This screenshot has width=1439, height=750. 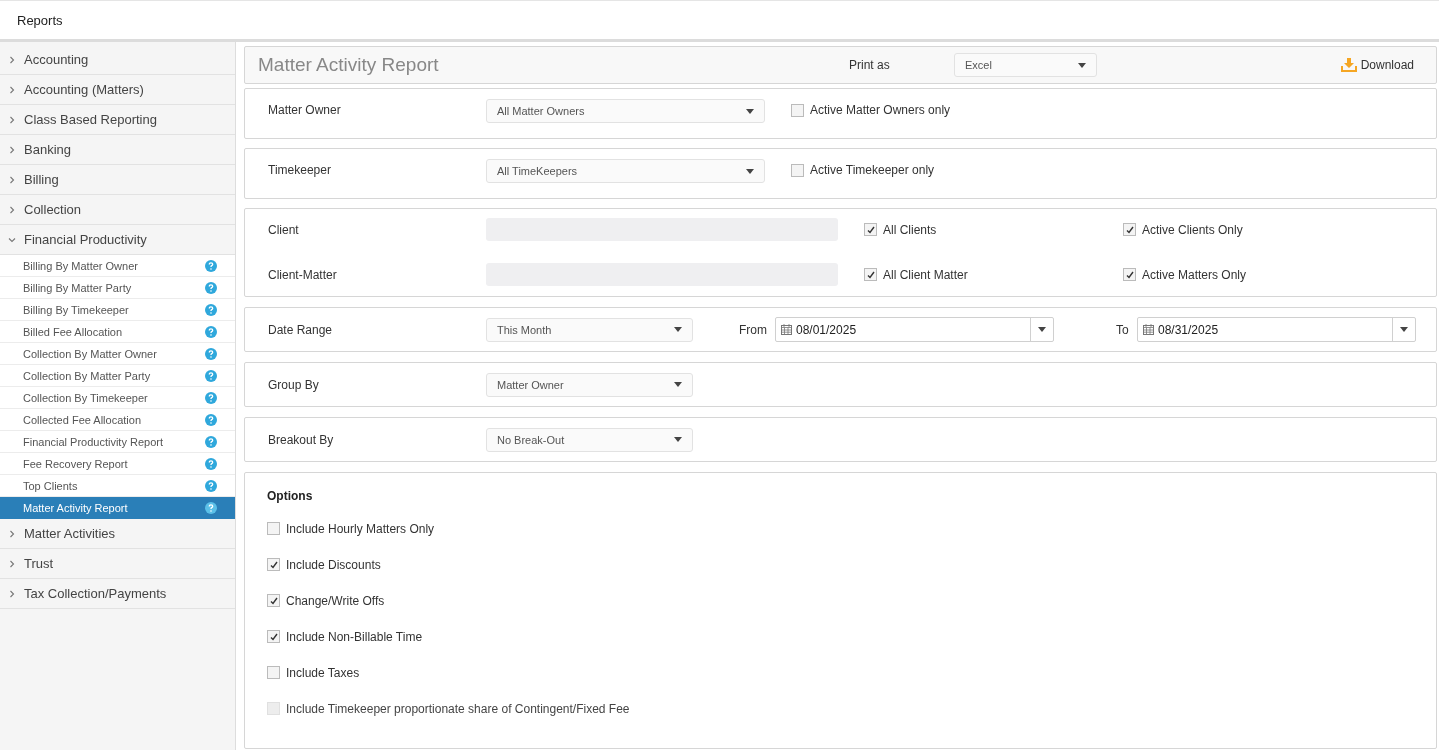 I want to click on print-as-label: Print as, so click(x=870, y=65).